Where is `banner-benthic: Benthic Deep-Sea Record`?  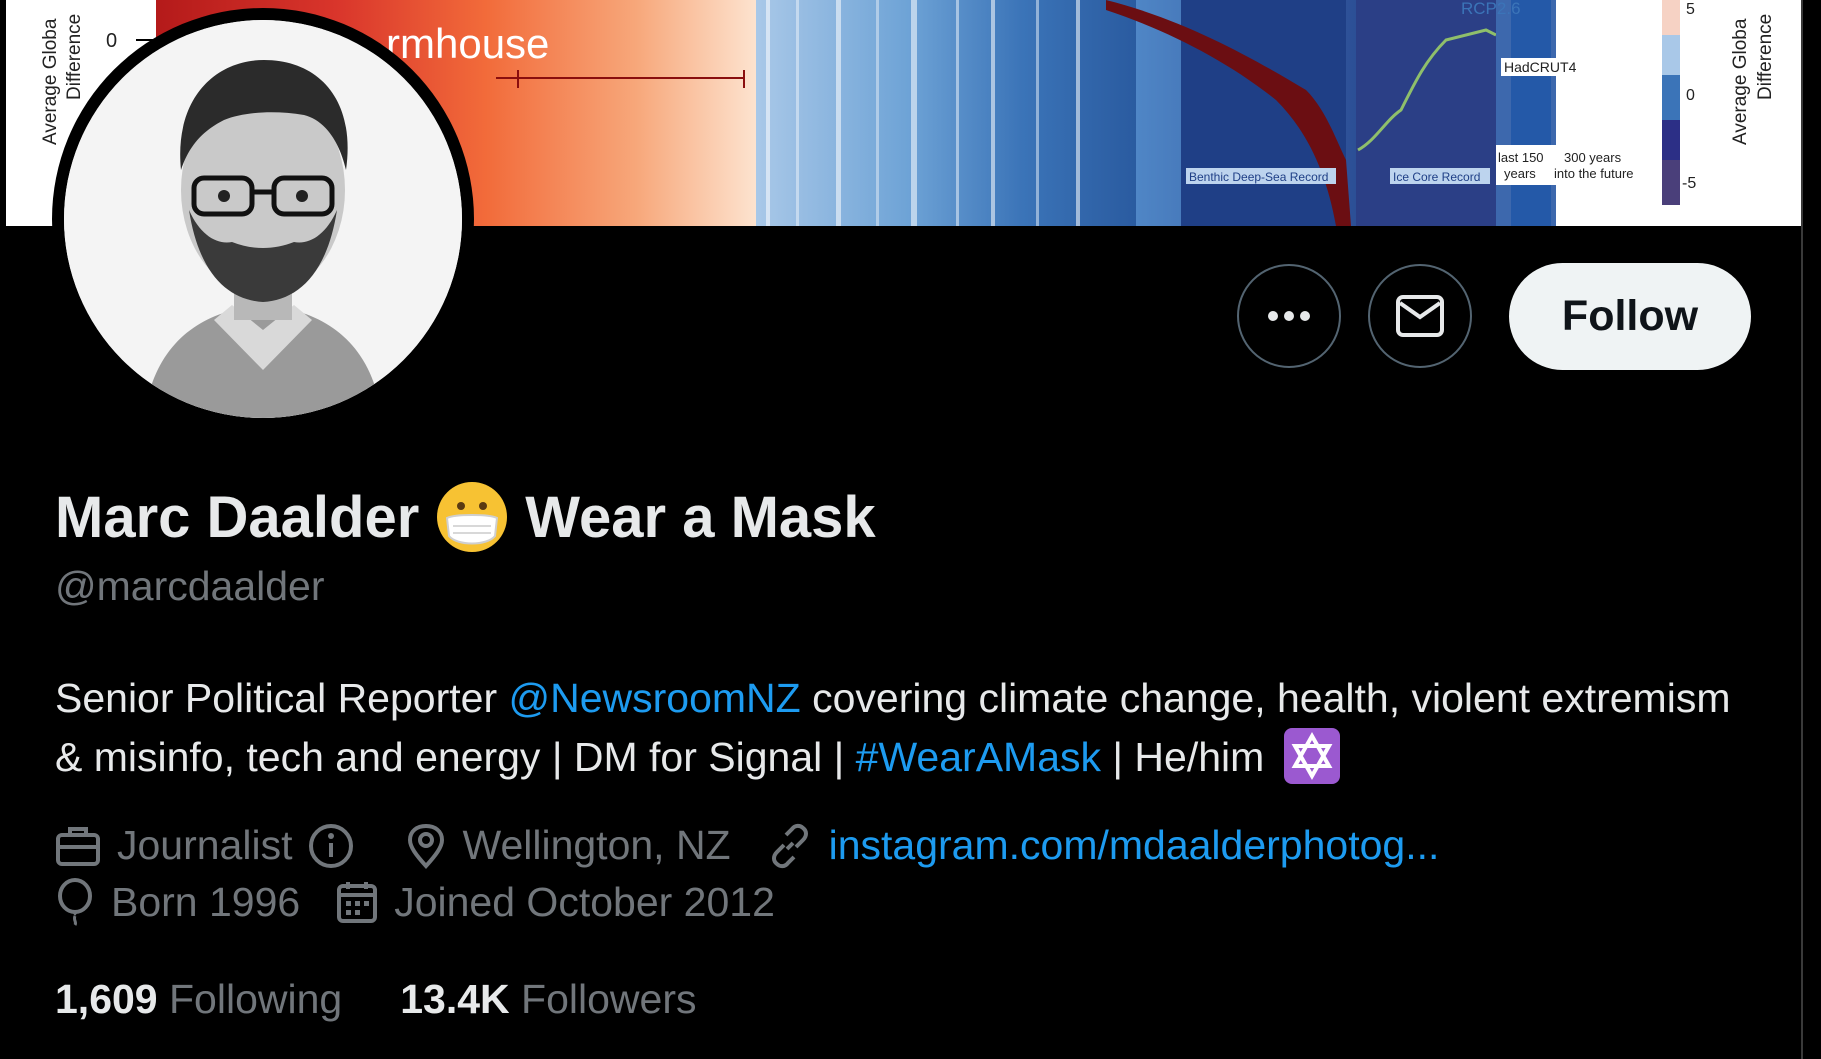
banner-benthic: Benthic Deep-Sea Record is located at coordinates (1258, 177).